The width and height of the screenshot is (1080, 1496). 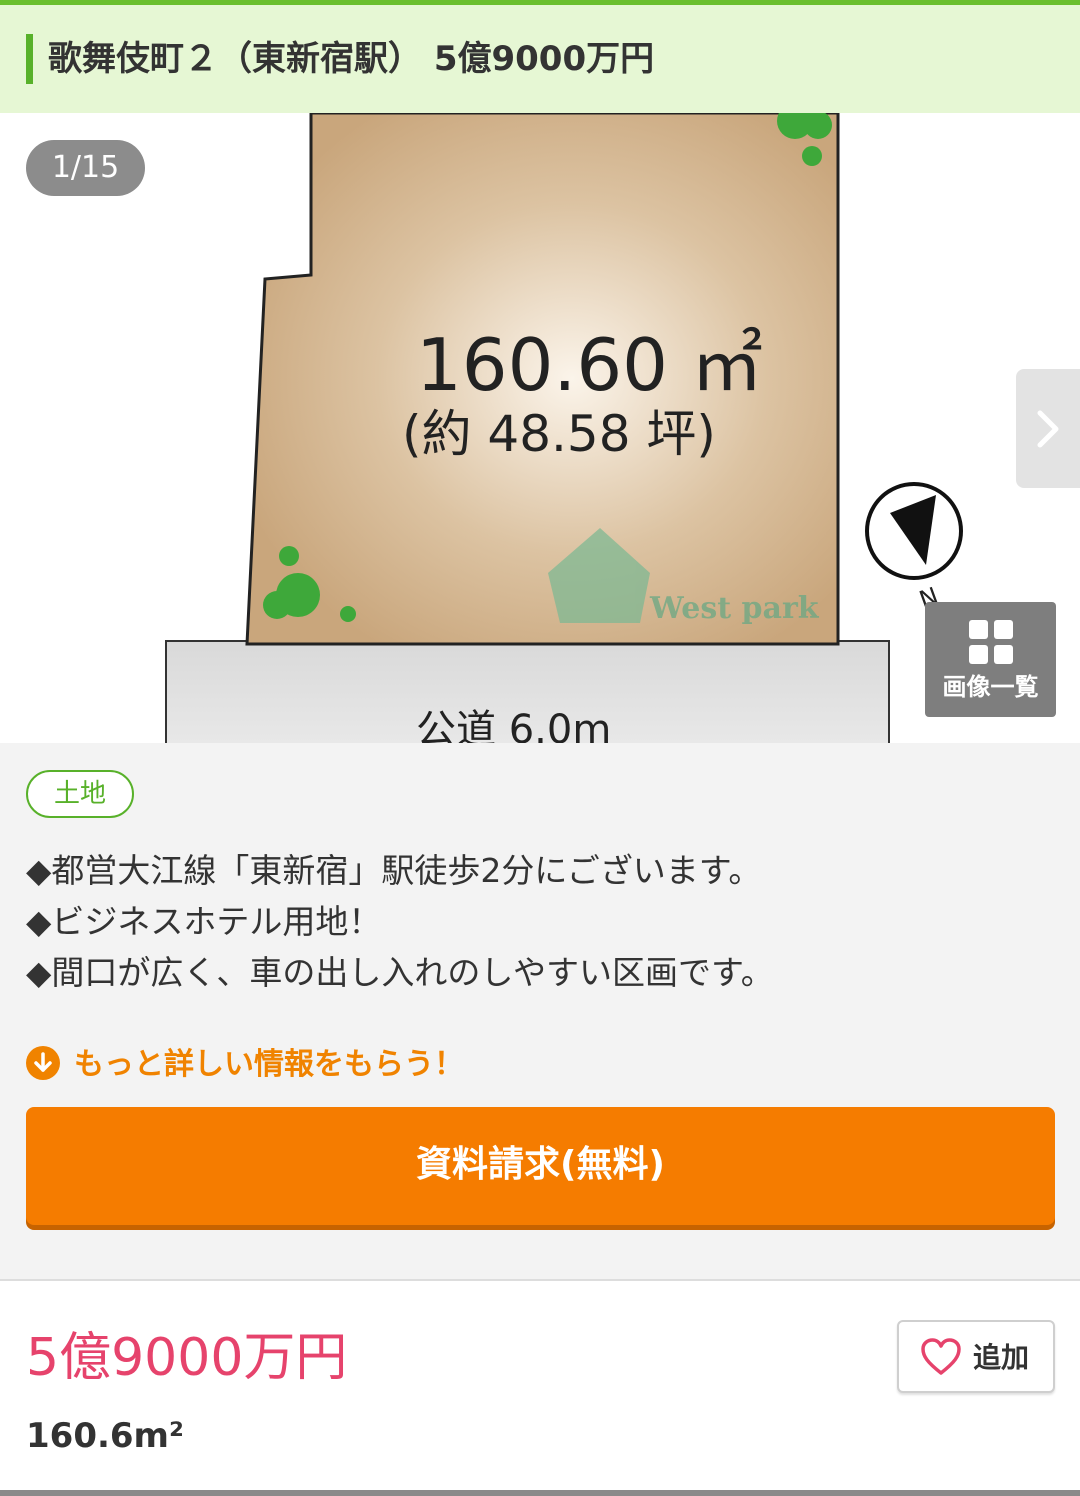 What do you see at coordinates (351, 59) in the screenshot?
I see `page-title: 歌舞伎町２（東新宿駅） 5億9000万円` at bounding box center [351, 59].